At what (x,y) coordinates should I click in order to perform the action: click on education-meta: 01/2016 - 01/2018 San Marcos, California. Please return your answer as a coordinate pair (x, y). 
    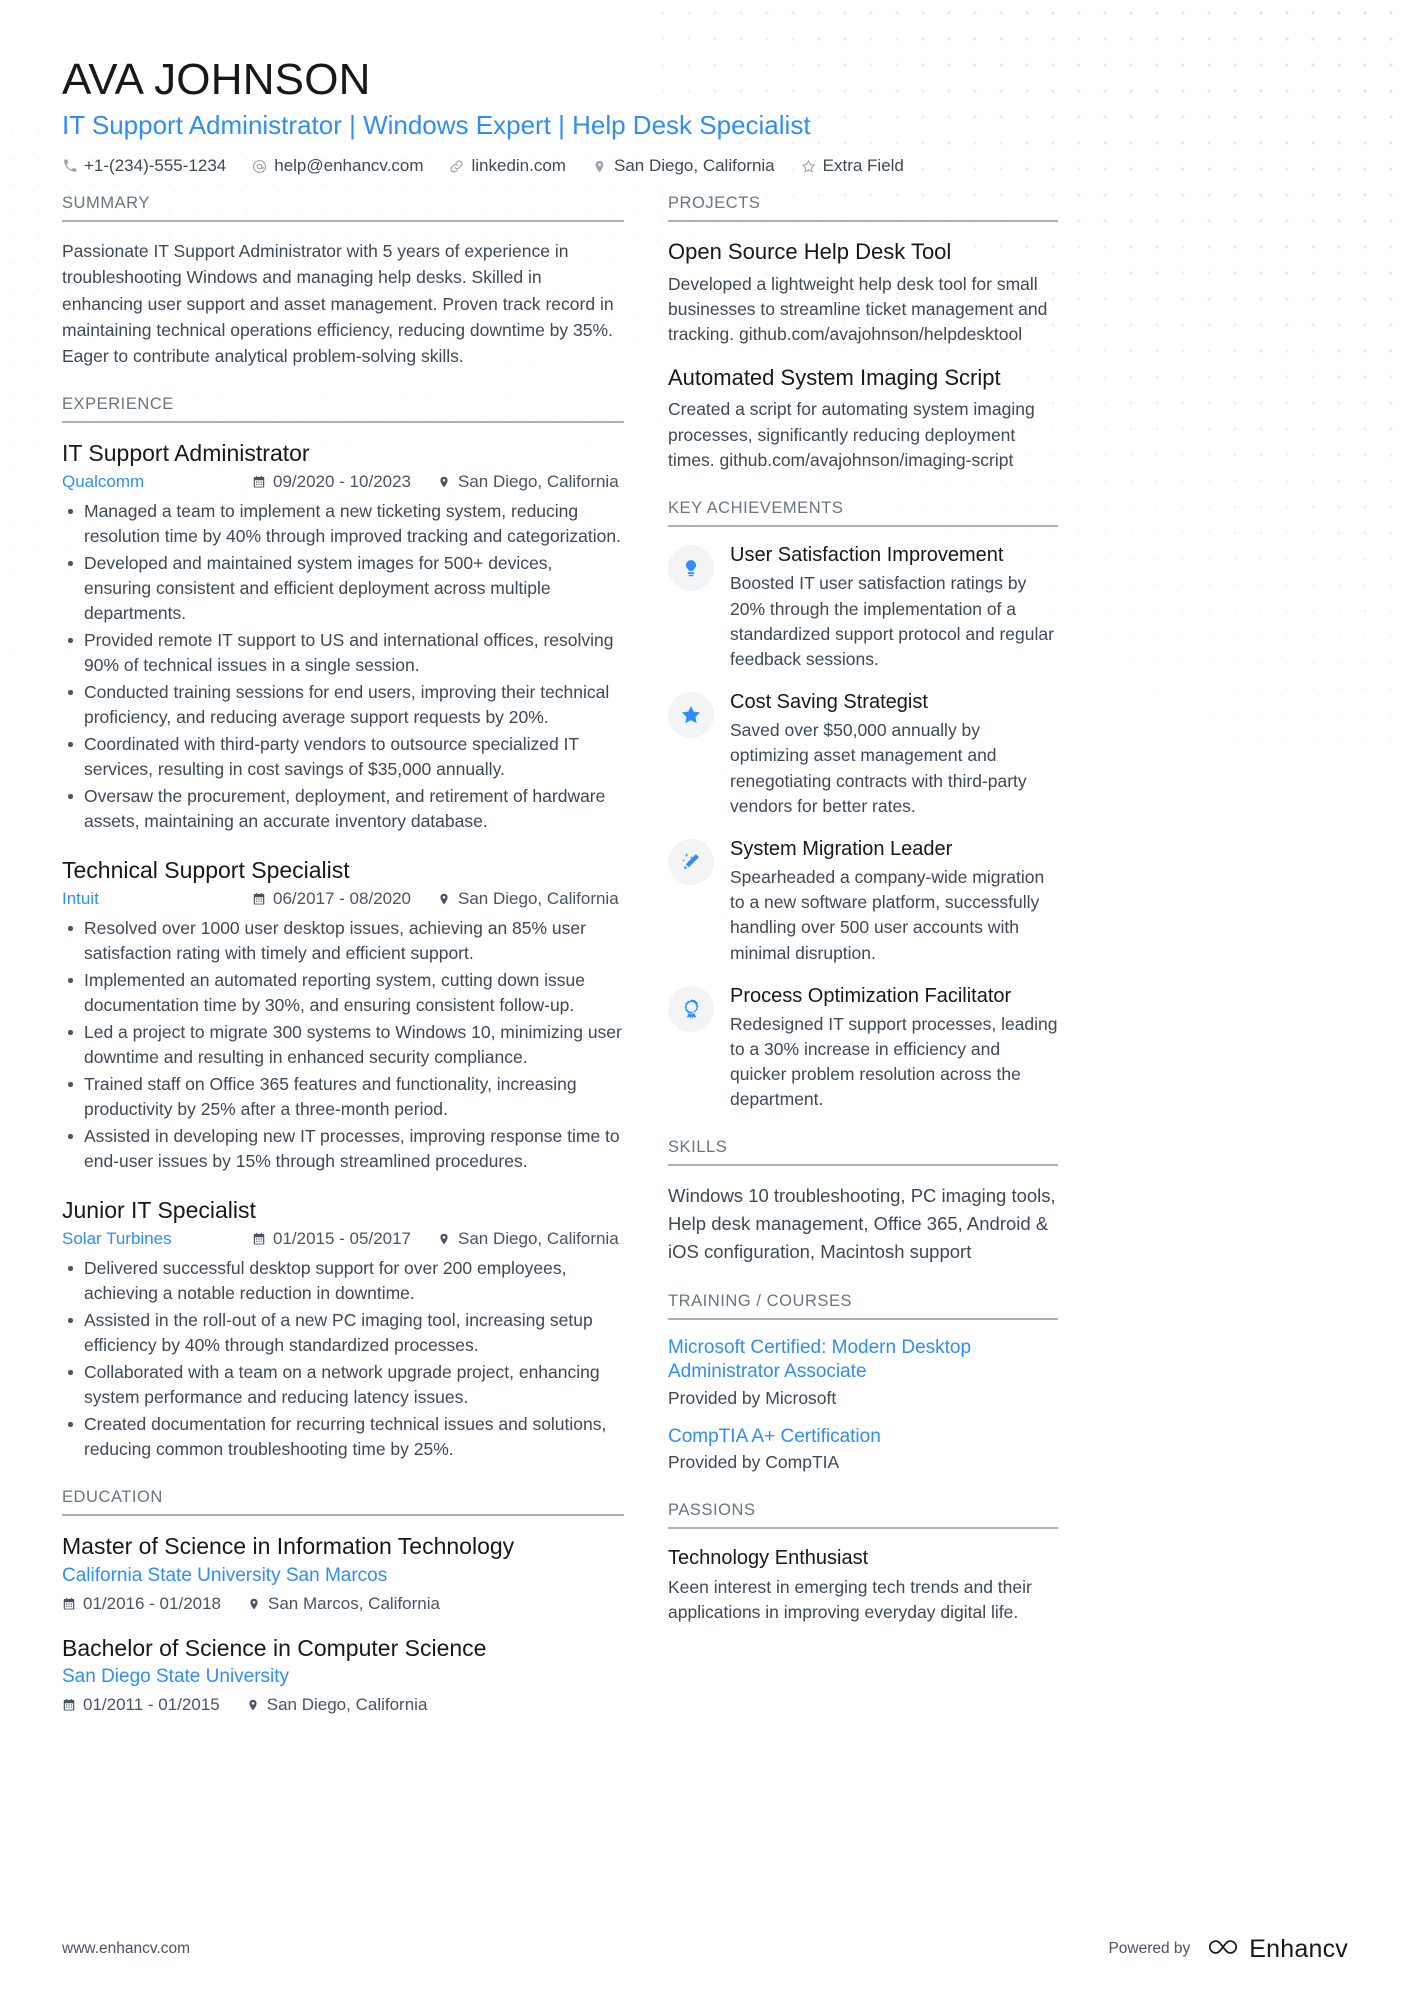
    Looking at the image, I should click on (343, 1604).